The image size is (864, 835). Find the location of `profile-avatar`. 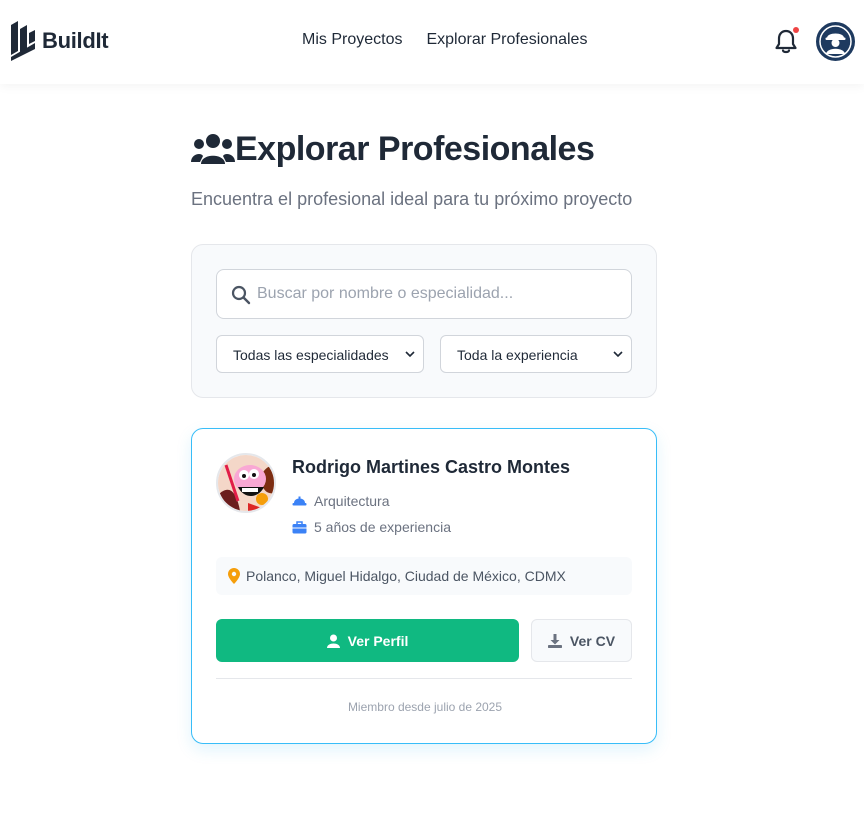

profile-avatar is located at coordinates (835, 41).